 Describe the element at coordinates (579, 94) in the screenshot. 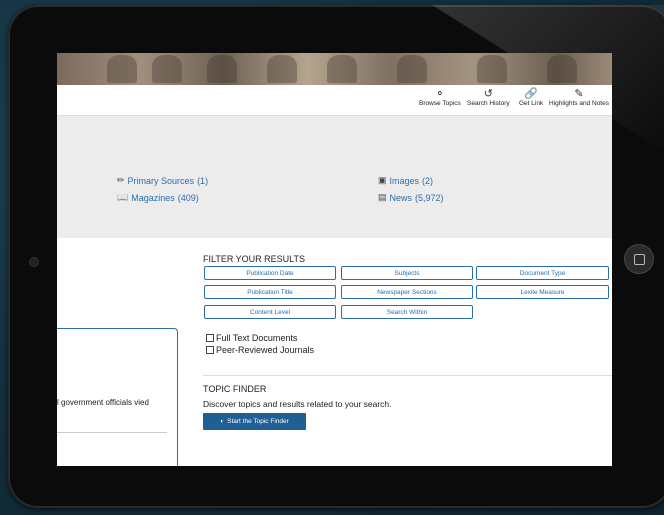

I see `pencil-icon: ✎` at that location.